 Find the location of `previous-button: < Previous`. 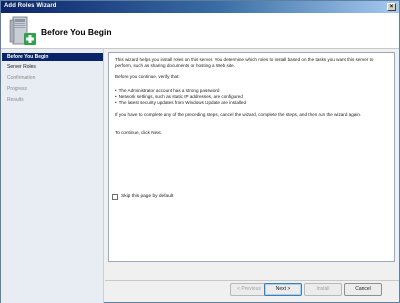

previous-button: < Previous is located at coordinates (249, 289).